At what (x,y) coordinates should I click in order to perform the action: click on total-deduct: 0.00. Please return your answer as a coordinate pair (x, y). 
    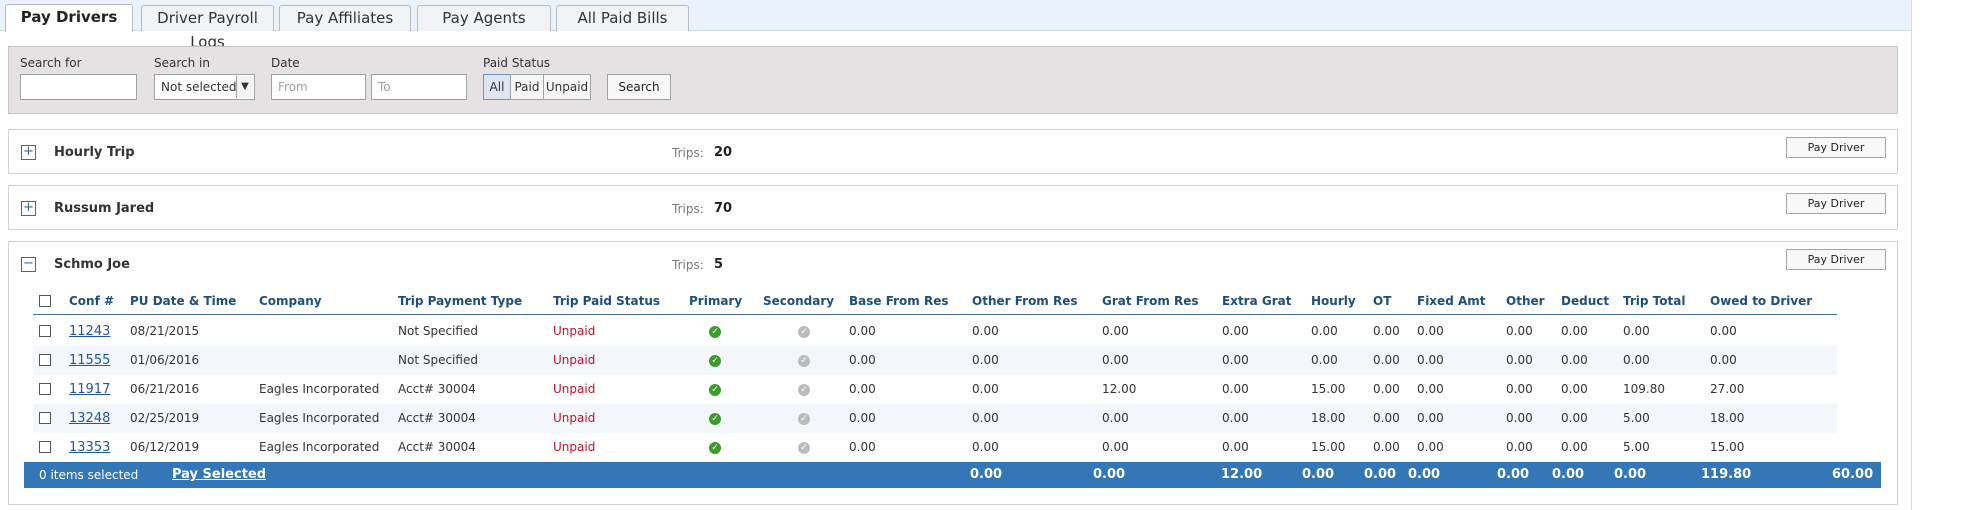
    Looking at the image, I should click on (1630, 474).